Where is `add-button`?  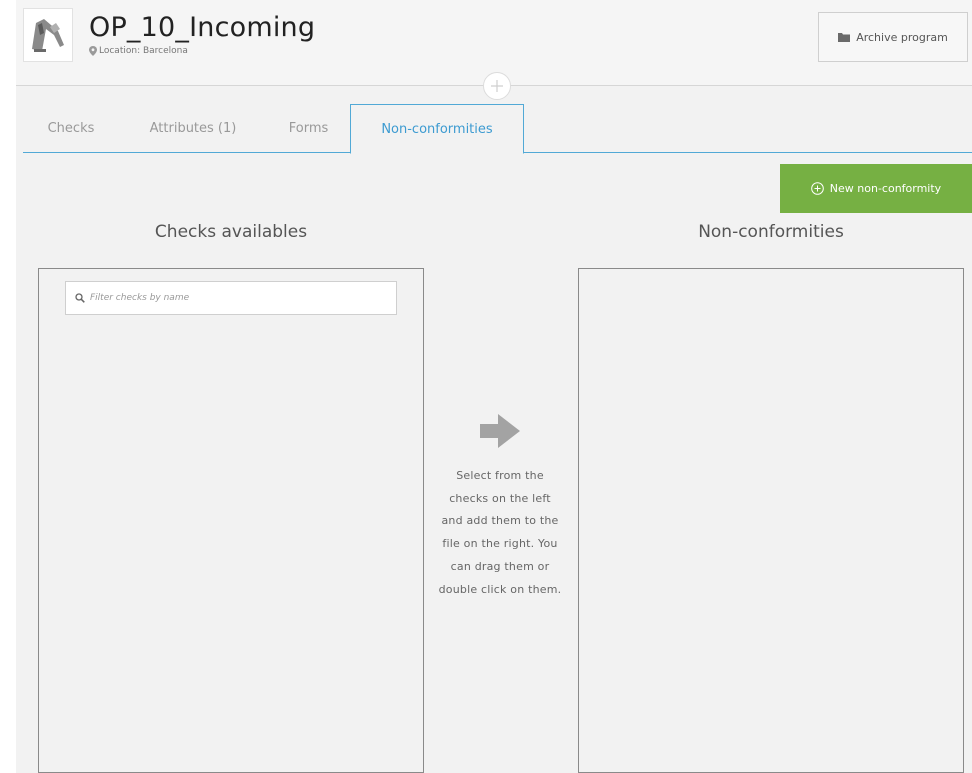
add-button is located at coordinates (497, 86).